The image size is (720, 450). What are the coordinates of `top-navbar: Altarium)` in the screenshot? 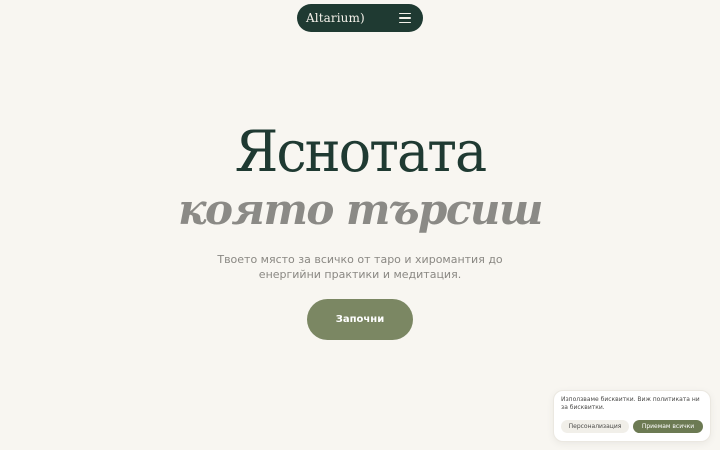 It's located at (360, 18).